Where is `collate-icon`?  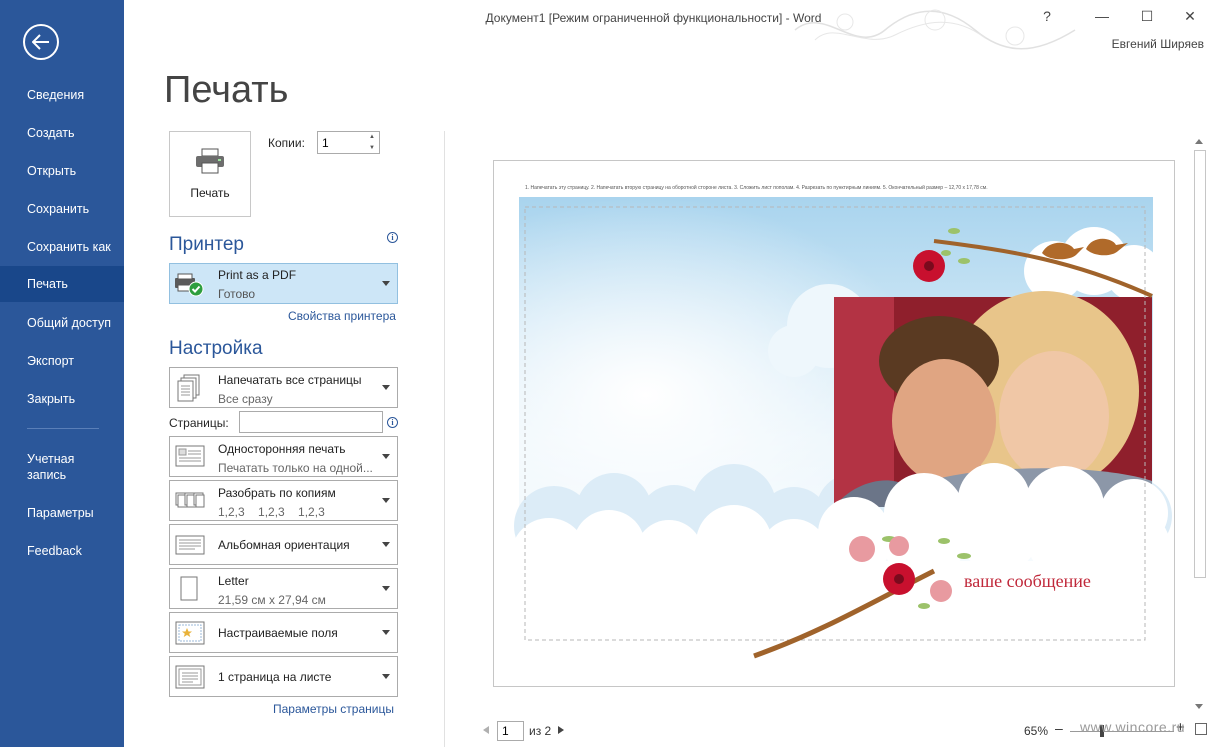 collate-icon is located at coordinates (190, 500).